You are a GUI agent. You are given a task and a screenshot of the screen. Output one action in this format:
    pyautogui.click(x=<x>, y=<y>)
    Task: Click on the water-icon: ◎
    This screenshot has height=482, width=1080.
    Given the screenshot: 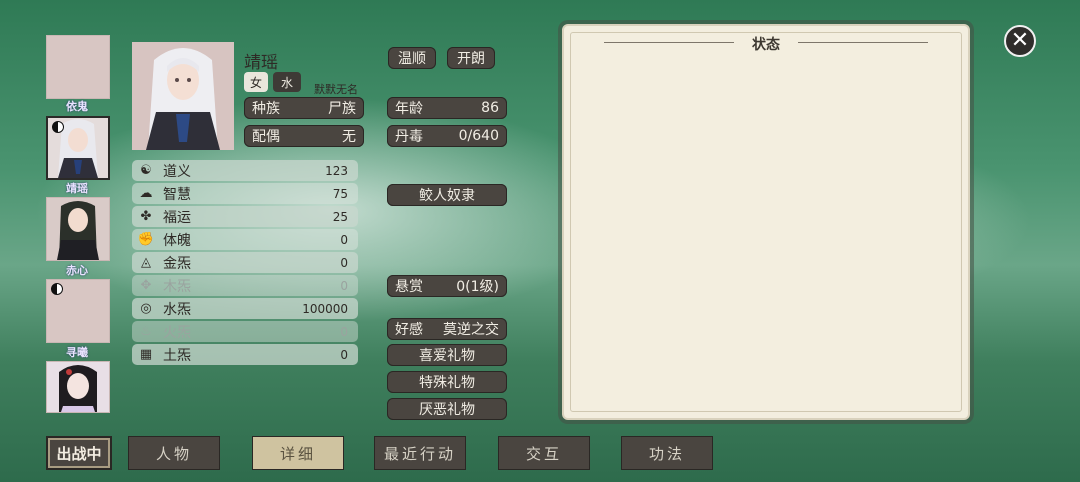 What is the action you would take?
    pyautogui.click(x=146, y=308)
    